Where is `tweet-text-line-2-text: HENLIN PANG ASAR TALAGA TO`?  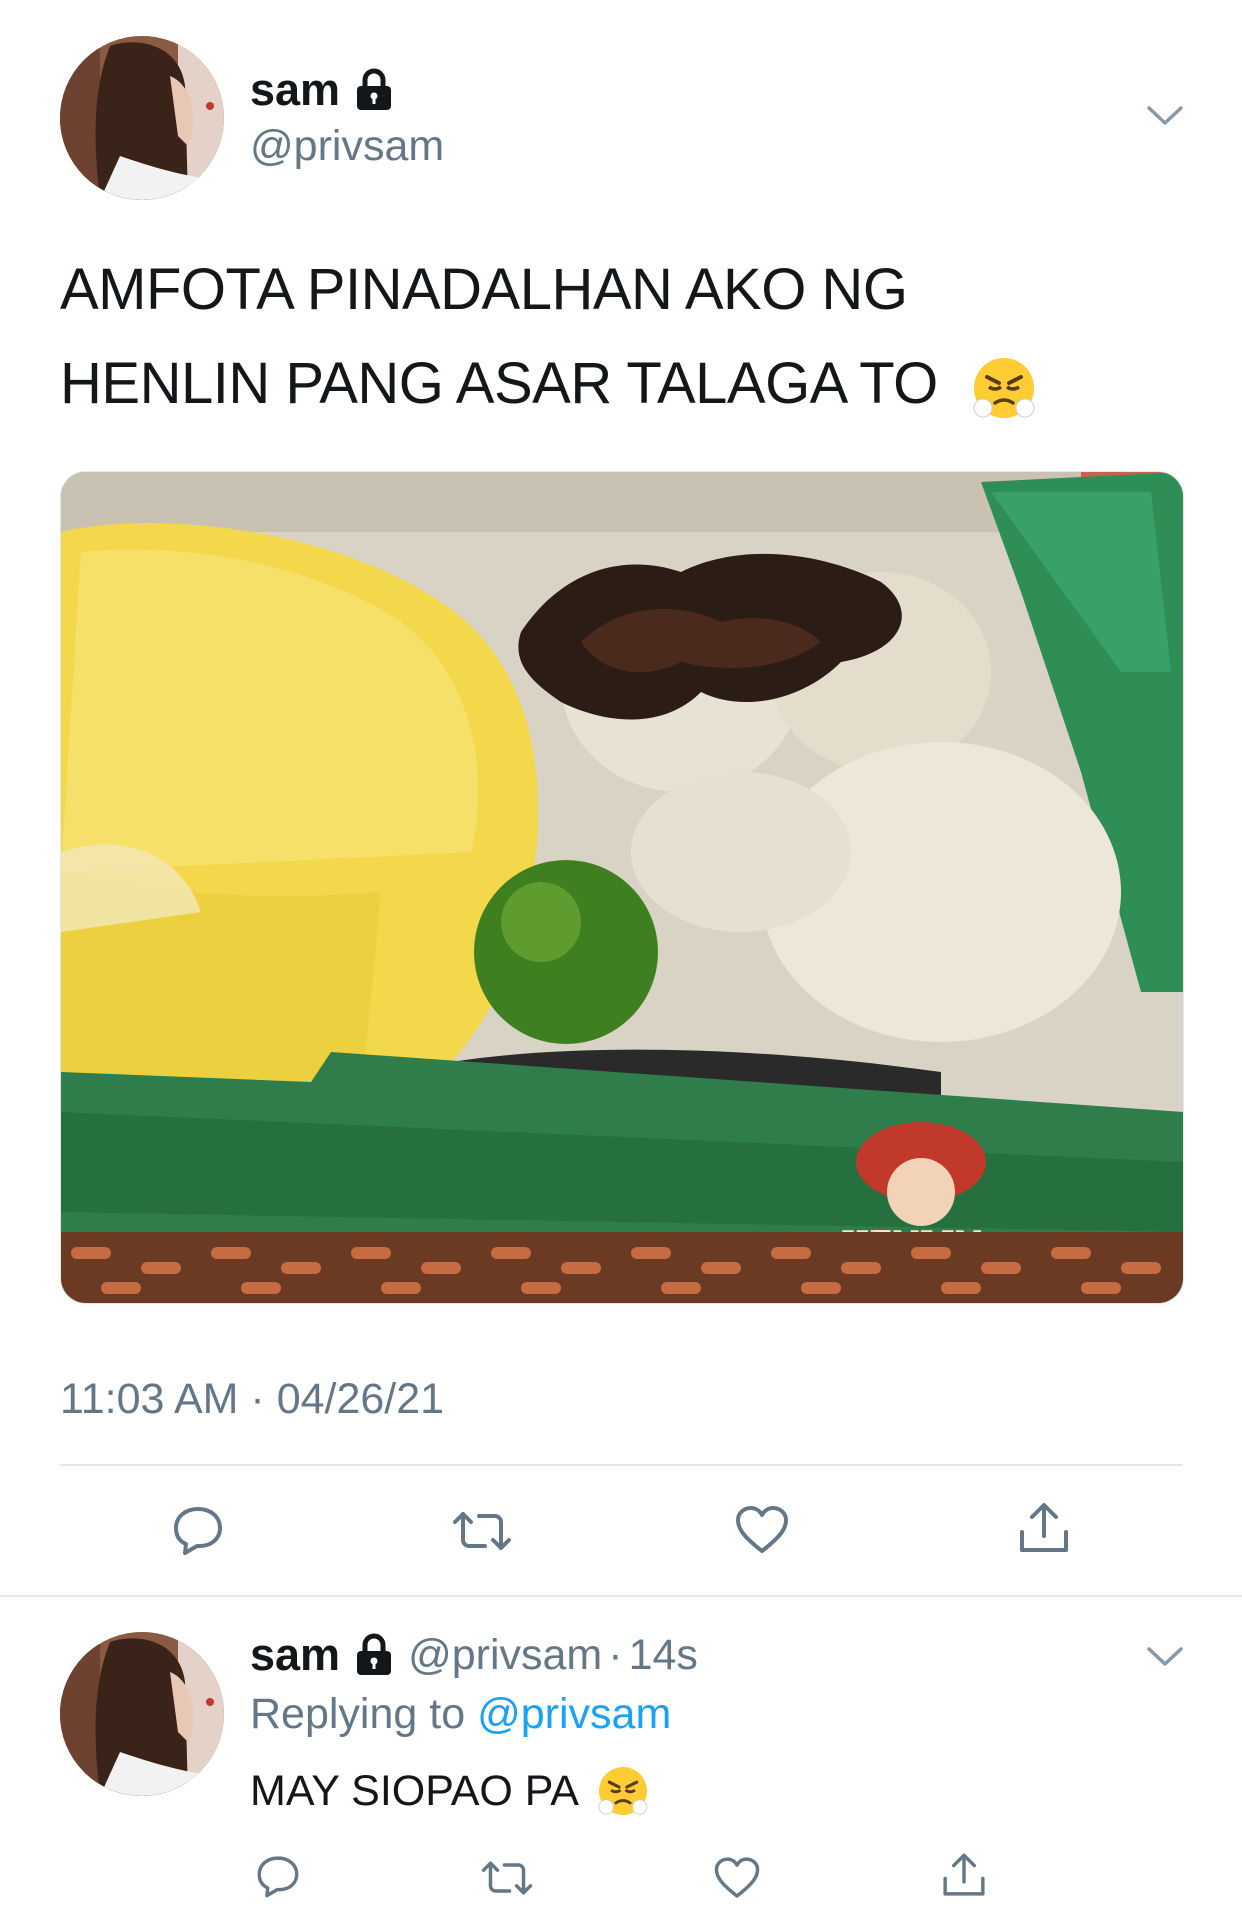 tweet-text-line-2-text: HENLIN PANG ASAR TALAGA TO is located at coordinates (499, 383).